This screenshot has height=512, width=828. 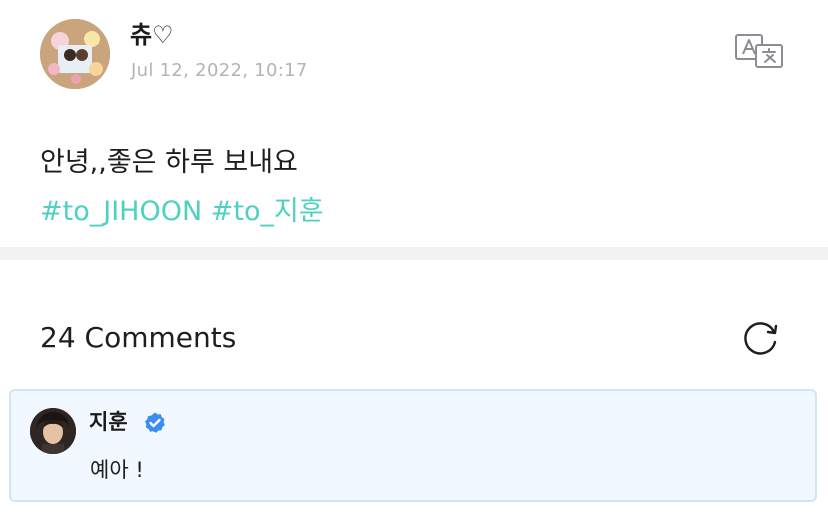 I want to click on post-date: Jul 12, 2022, 10:17, so click(x=219, y=70).